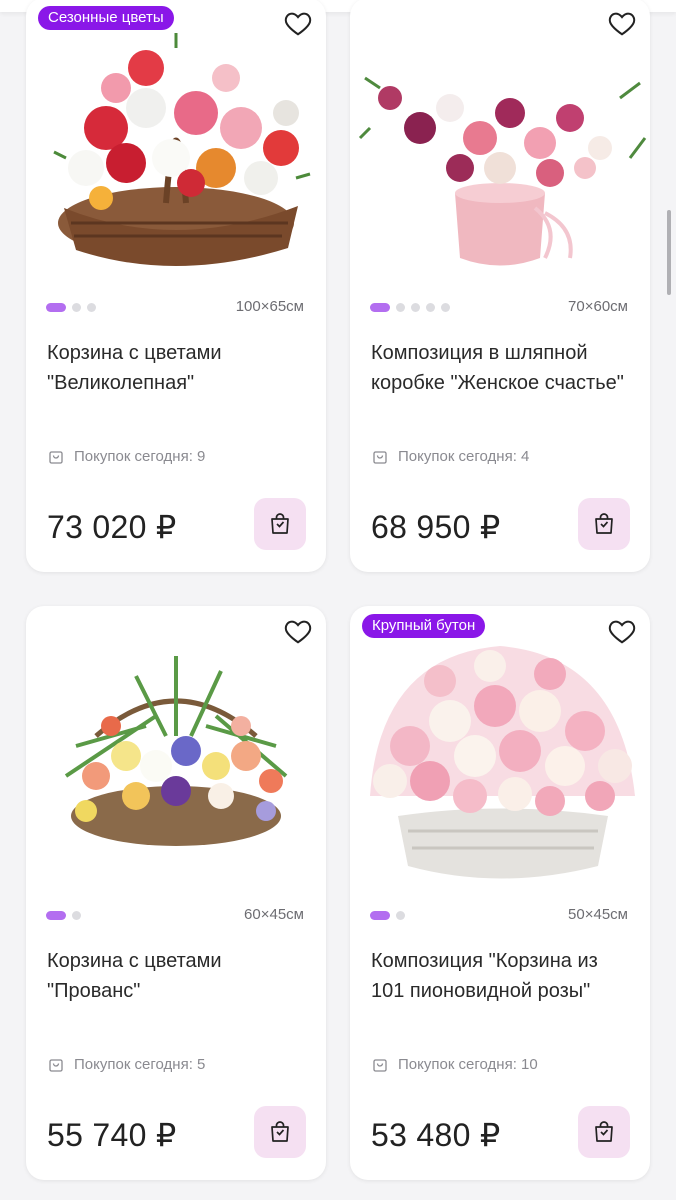 This screenshot has width=676, height=1200. What do you see at coordinates (464, 456) in the screenshot?
I see `purchases-text: Покупок сегодня: 4` at bounding box center [464, 456].